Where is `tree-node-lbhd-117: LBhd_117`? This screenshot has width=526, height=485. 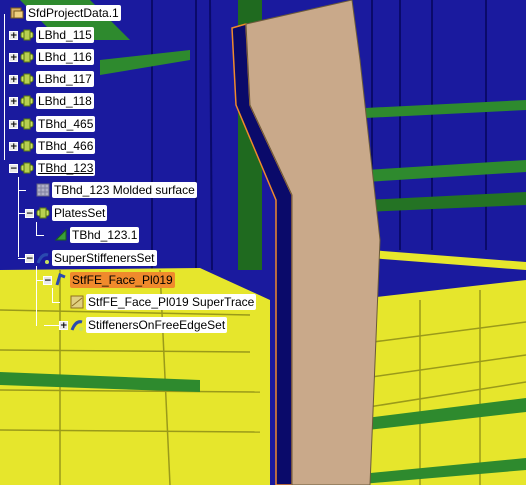 tree-node-lbhd-117: LBhd_117 is located at coordinates (57, 79).